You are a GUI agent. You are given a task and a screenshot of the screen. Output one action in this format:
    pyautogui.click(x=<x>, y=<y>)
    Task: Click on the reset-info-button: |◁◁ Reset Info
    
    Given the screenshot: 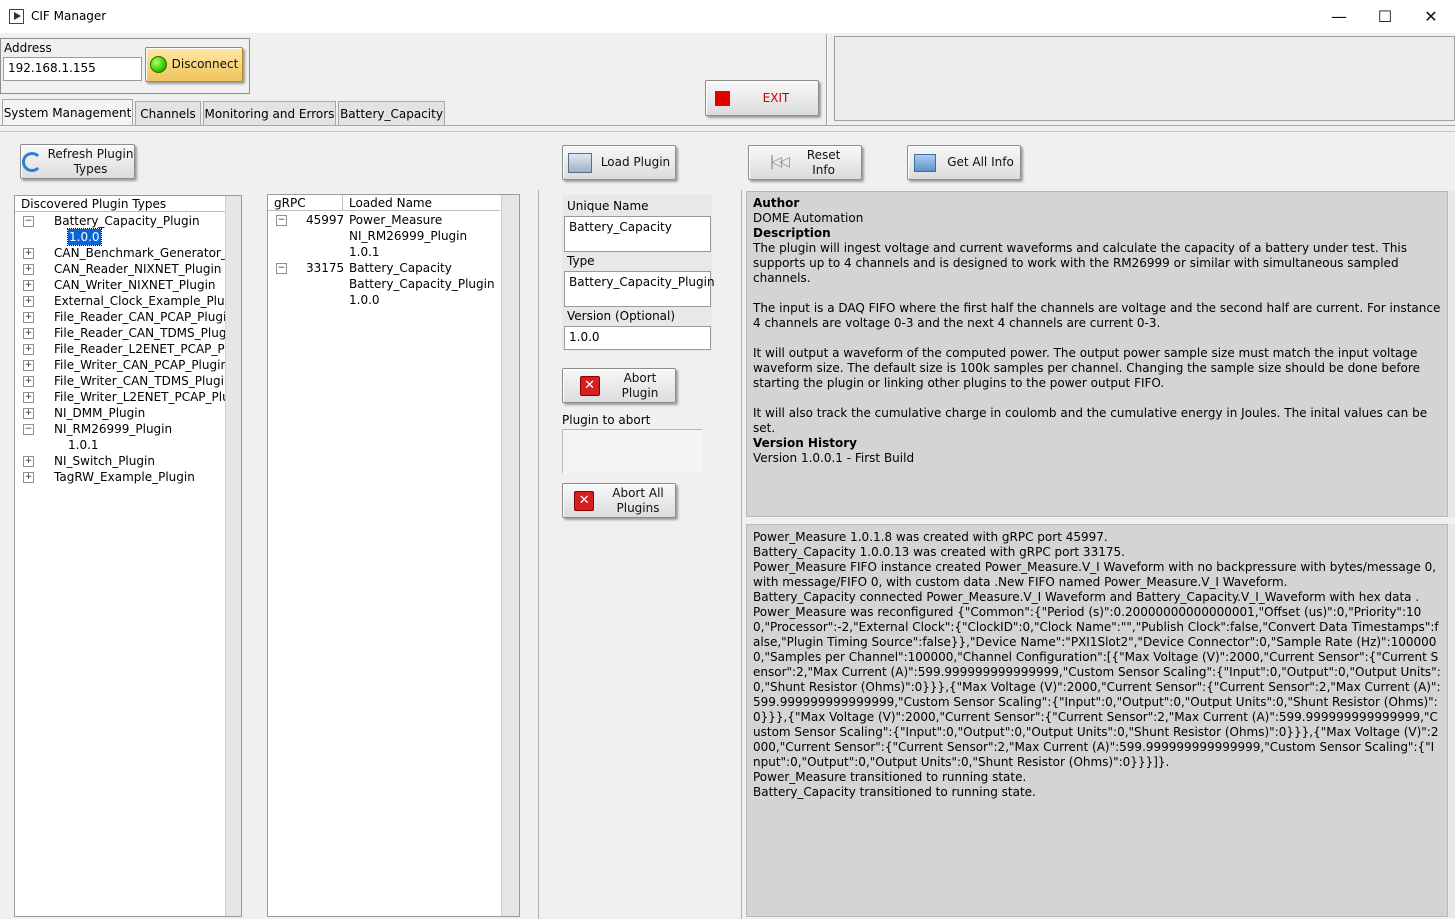 What is the action you would take?
    pyautogui.click(x=805, y=162)
    